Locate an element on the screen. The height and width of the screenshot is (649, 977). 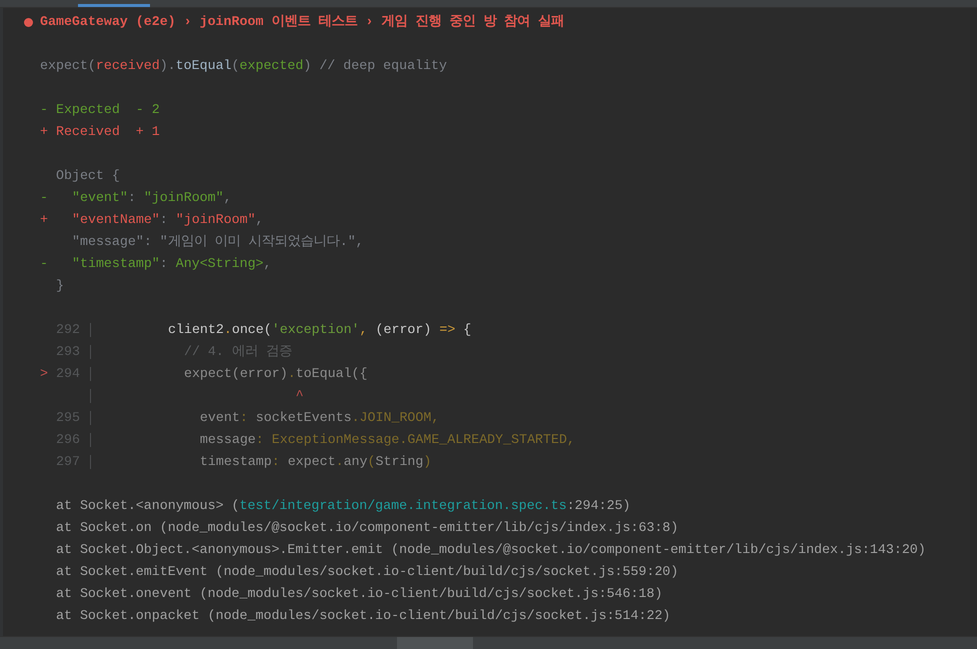
code-text: 'exception' is located at coordinates (316, 330).